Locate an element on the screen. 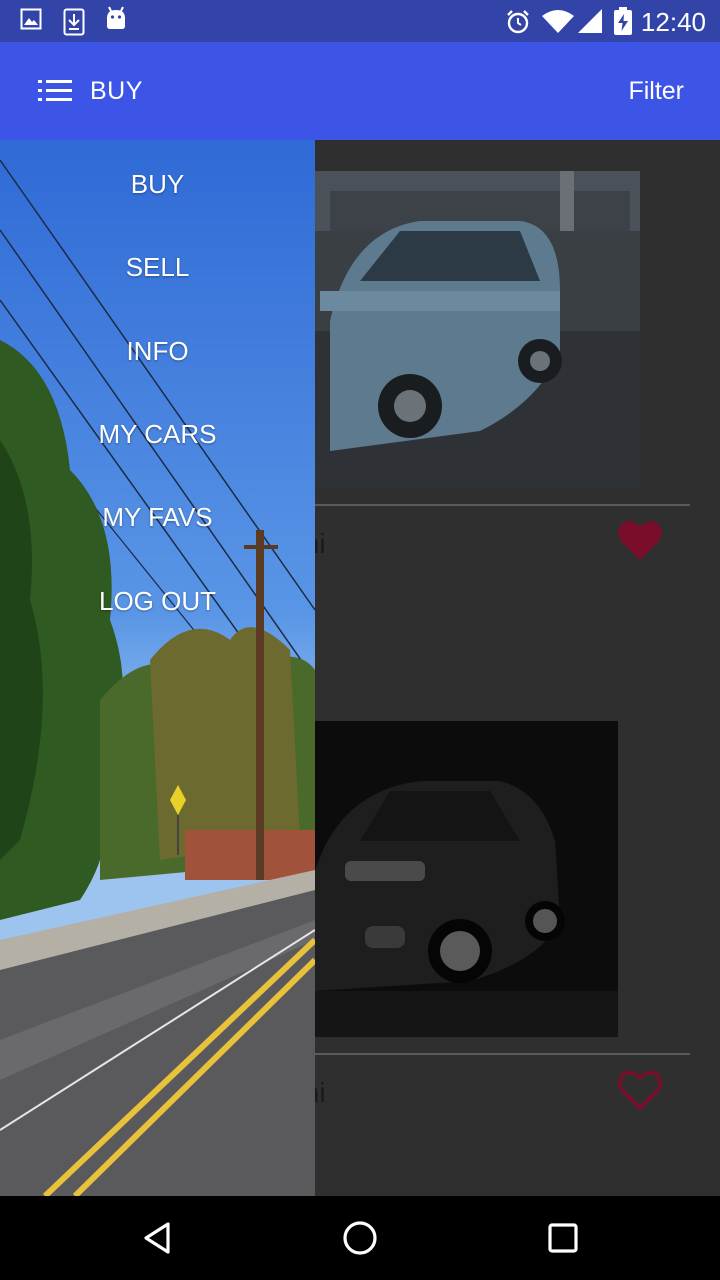  page-title: BUY is located at coordinates (116, 91).